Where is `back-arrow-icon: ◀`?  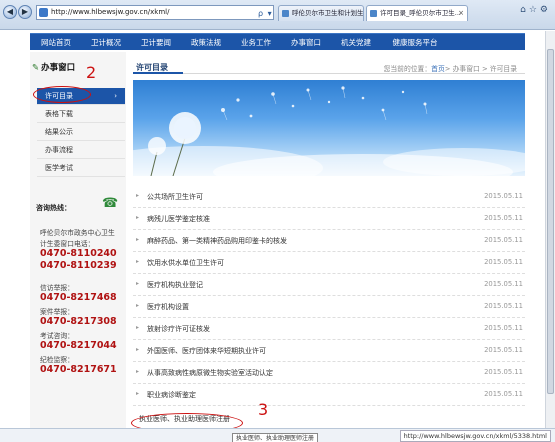 back-arrow-icon: ◀ is located at coordinates (10, 12).